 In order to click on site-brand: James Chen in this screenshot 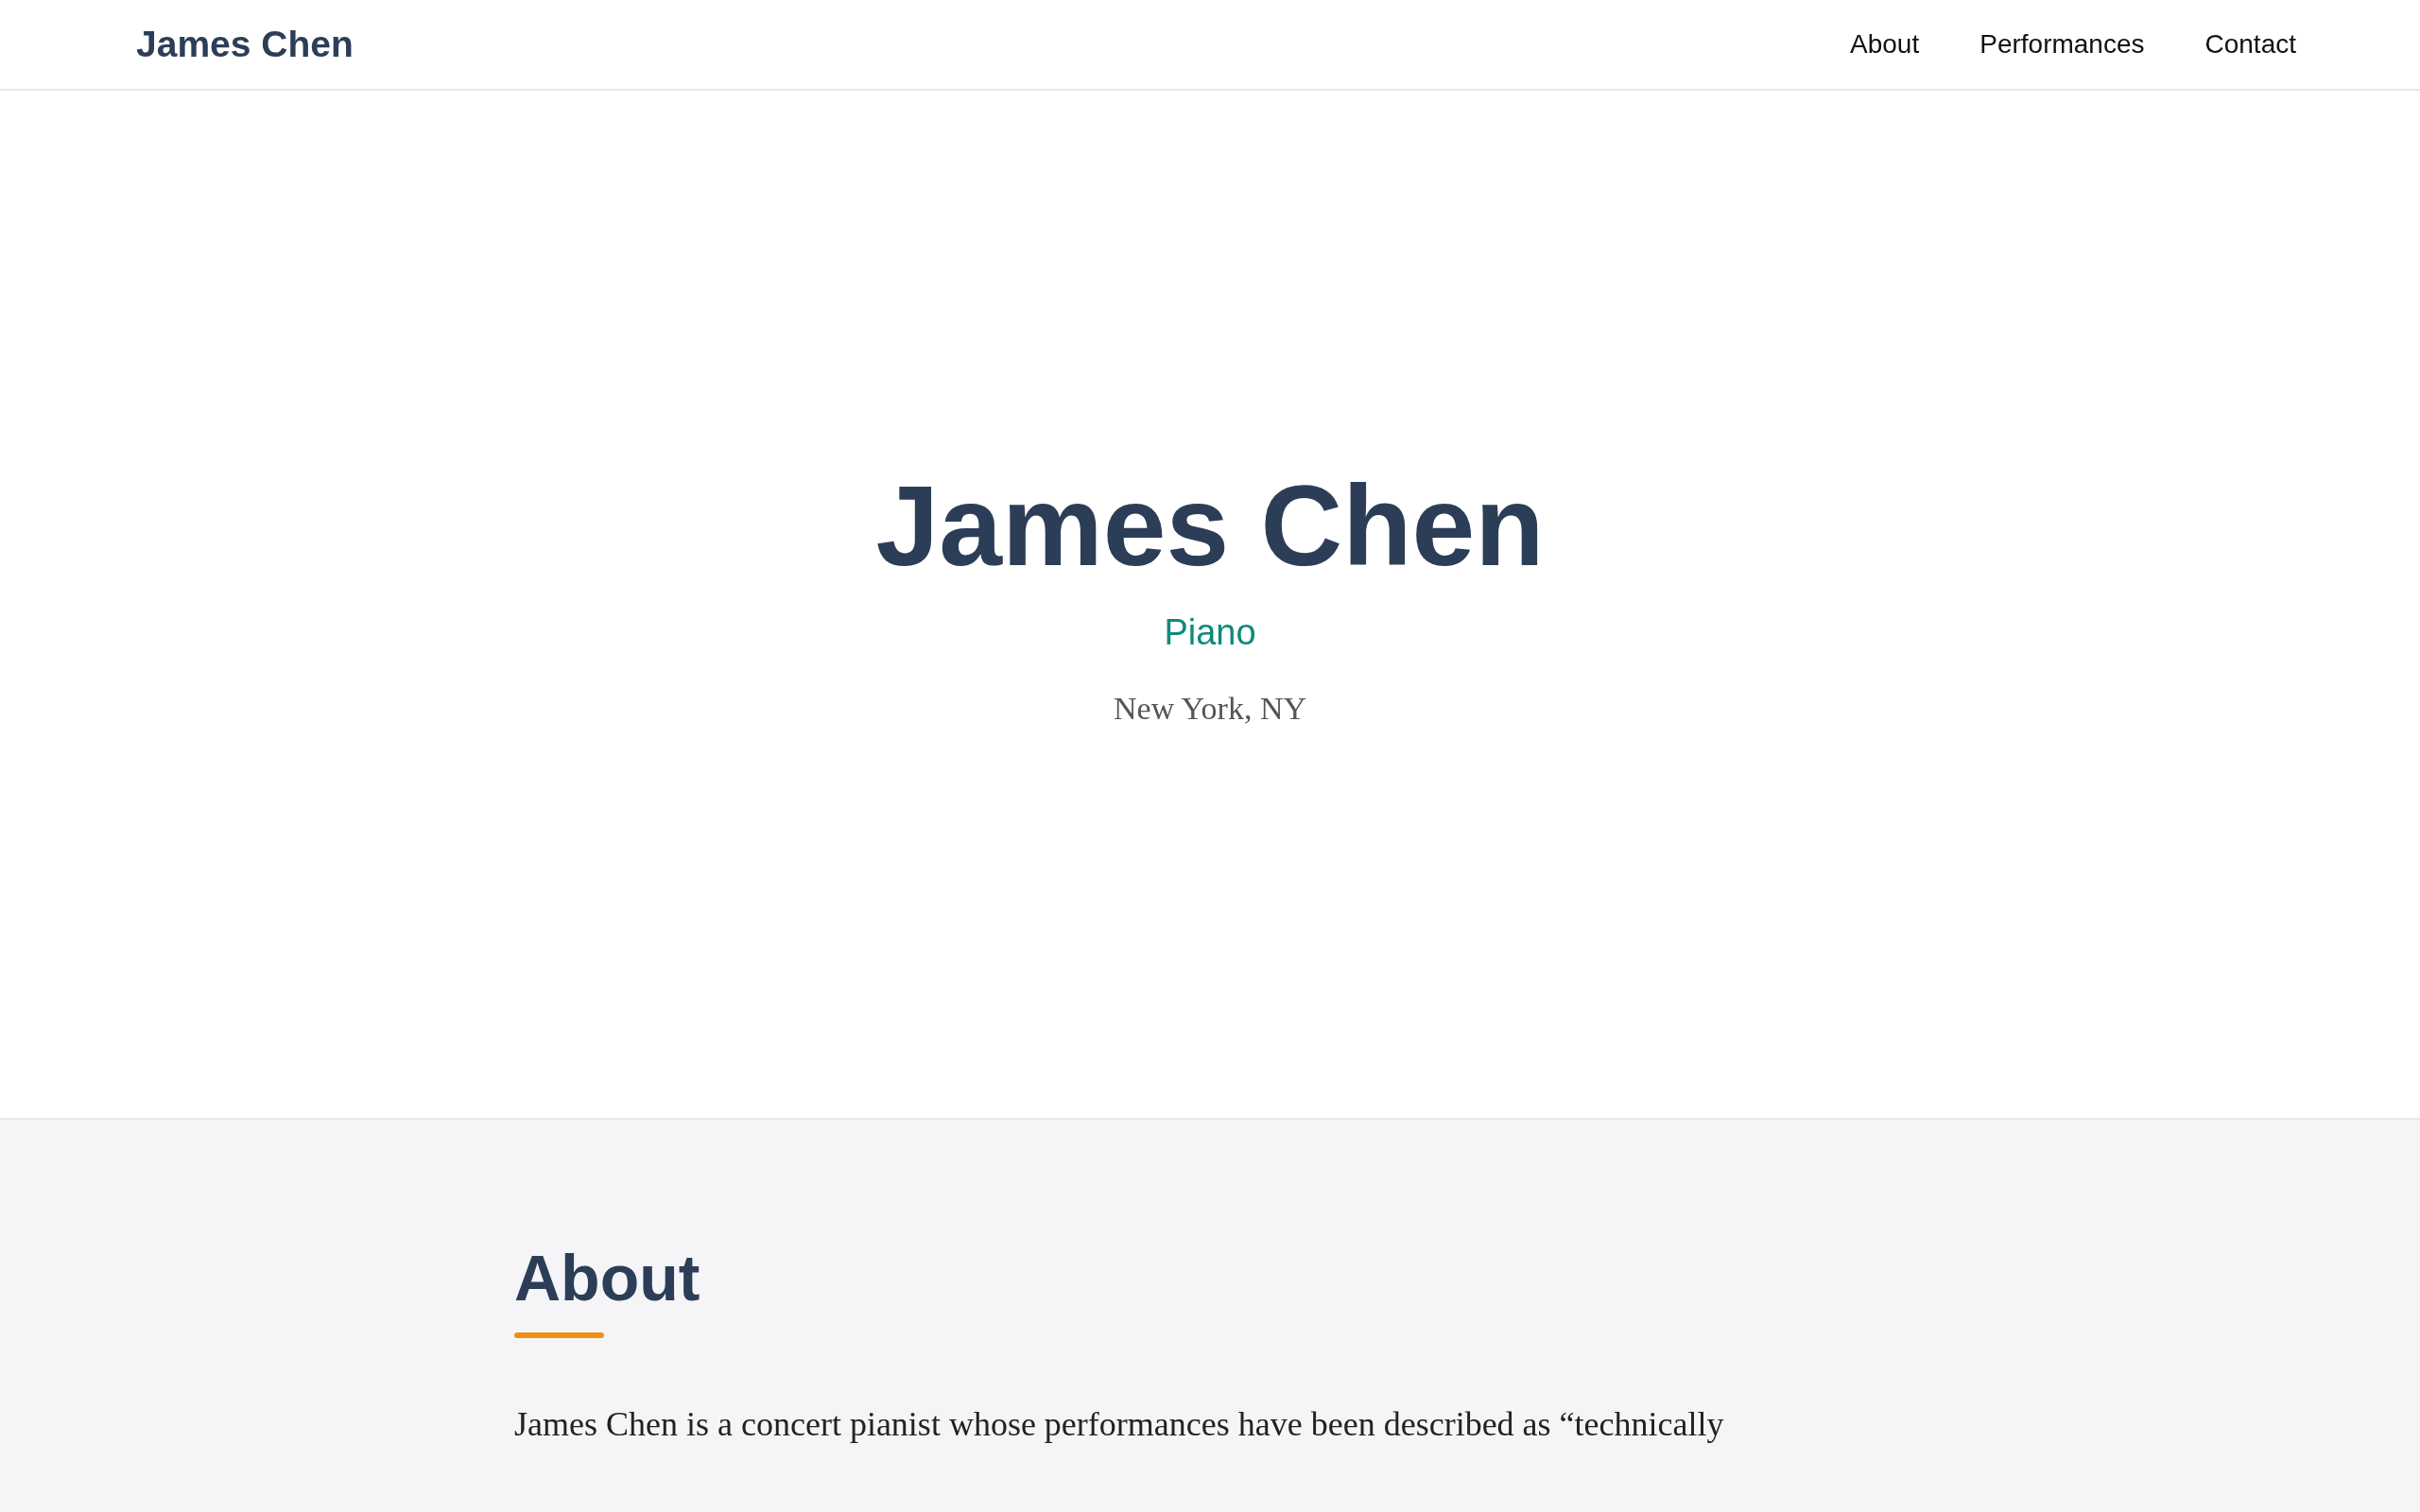, I will do `click(245, 44)`.